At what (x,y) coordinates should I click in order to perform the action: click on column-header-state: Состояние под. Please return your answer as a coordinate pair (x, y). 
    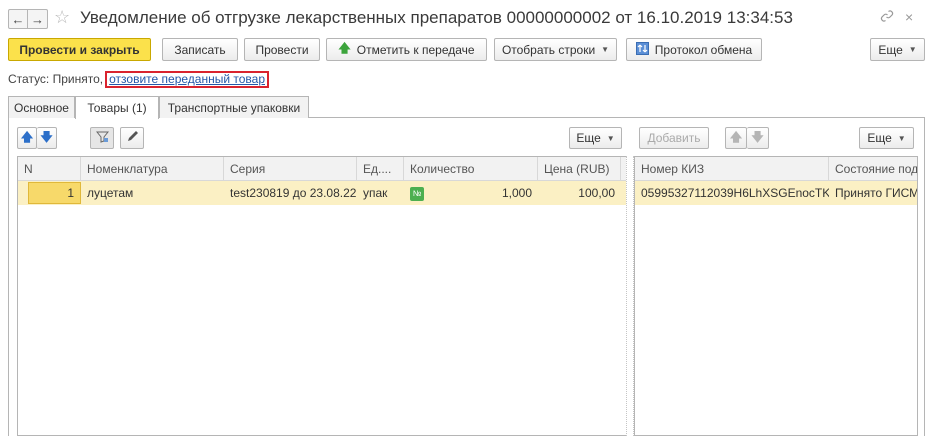
    Looking at the image, I should click on (873, 169).